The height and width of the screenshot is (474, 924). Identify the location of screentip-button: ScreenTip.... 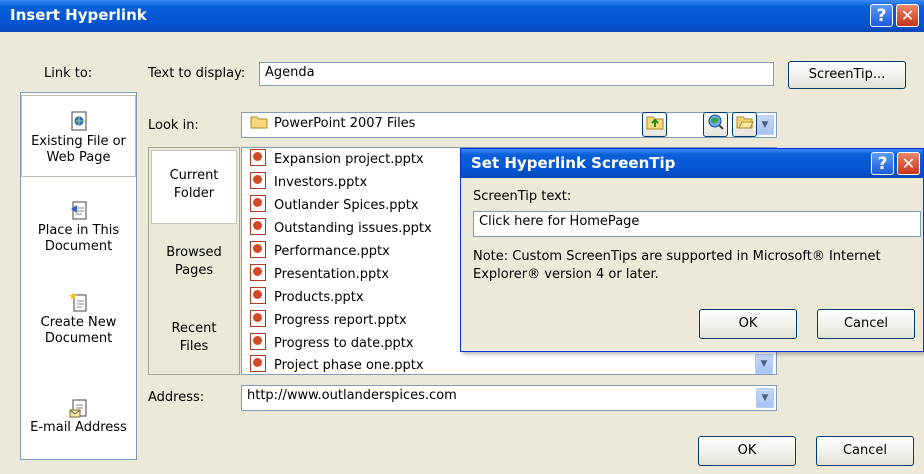
(847, 75).